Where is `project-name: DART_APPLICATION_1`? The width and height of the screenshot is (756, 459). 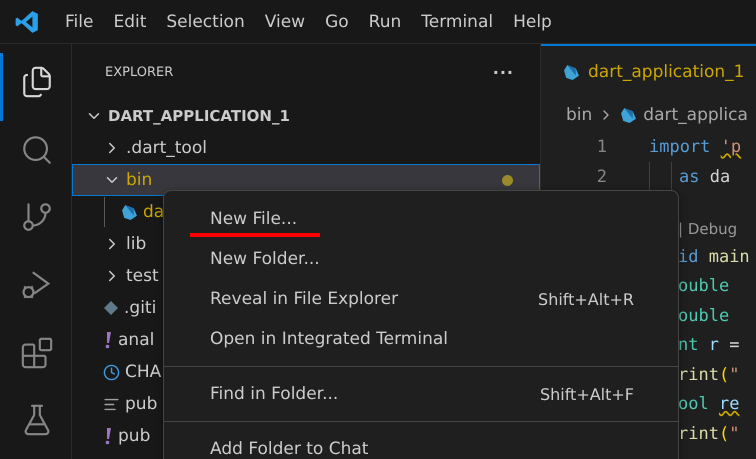
project-name: DART_APPLICATION_1 is located at coordinates (199, 116).